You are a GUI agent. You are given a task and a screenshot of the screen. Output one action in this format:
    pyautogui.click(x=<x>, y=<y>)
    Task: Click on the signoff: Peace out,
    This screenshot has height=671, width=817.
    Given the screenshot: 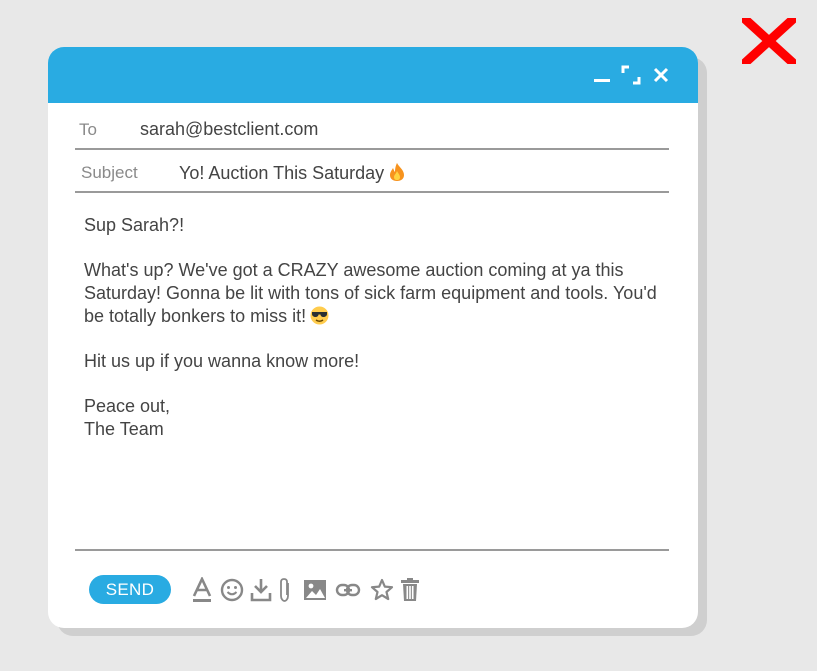 What is the action you would take?
    pyautogui.click(x=127, y=406)
    